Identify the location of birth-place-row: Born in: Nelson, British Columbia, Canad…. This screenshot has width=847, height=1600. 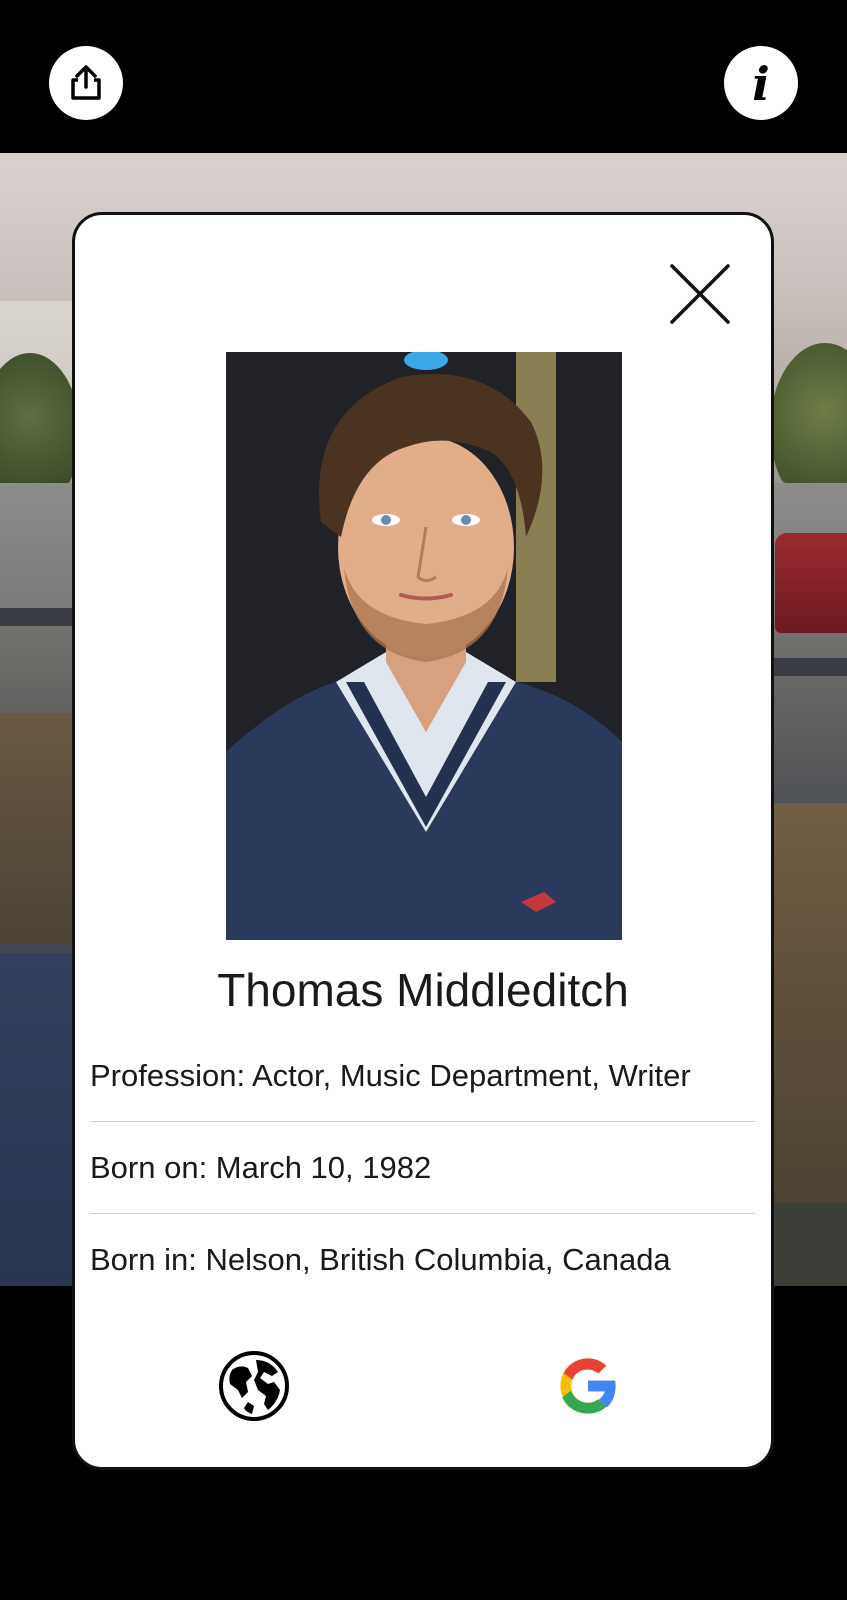
(380, 1259).